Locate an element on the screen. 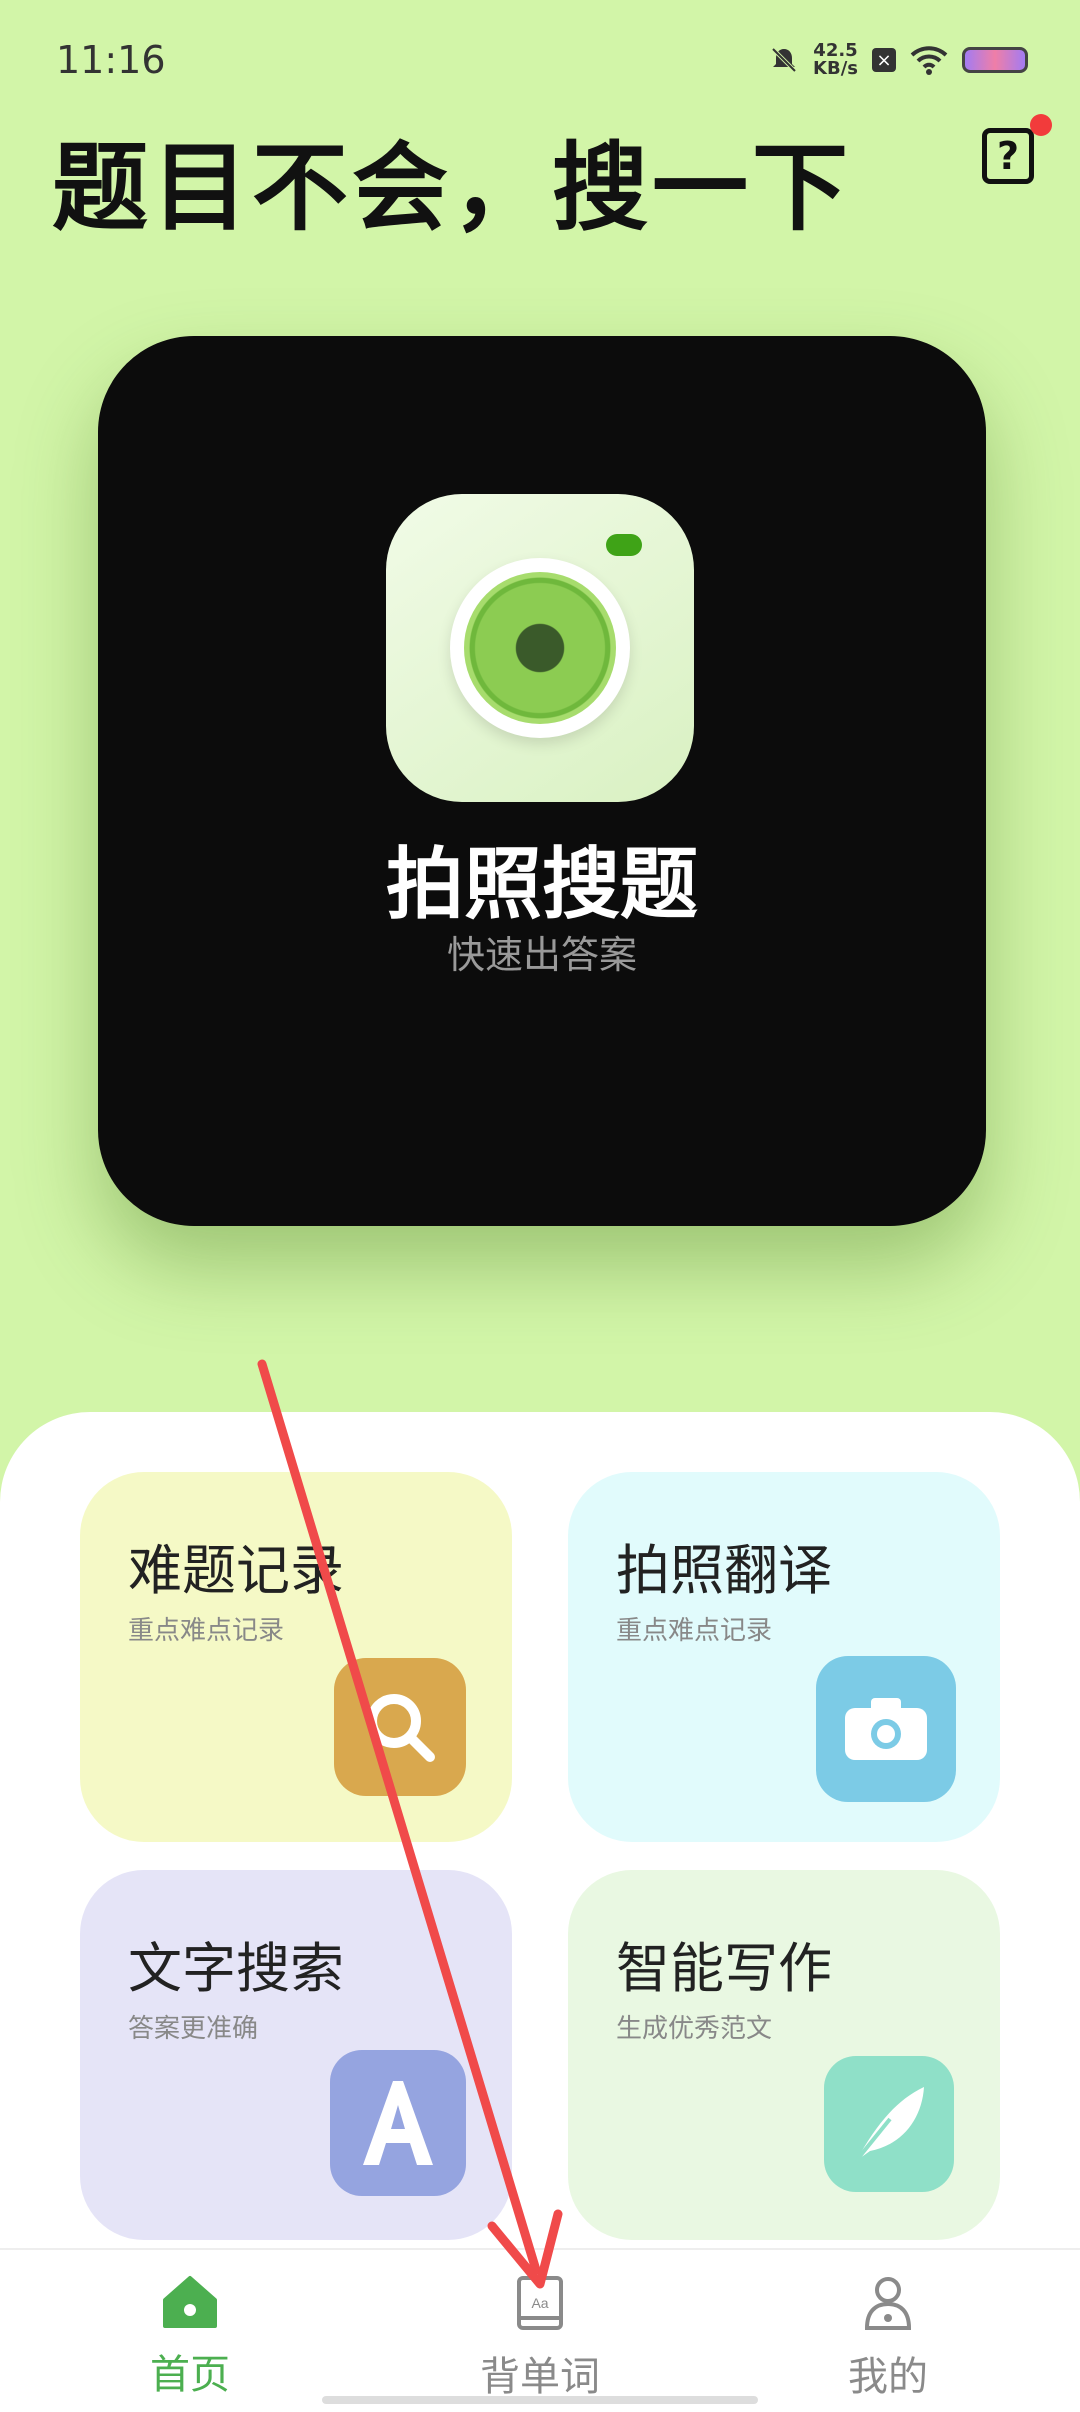 This screenshot has width=1080, height=2412. card-title: 难题记录 is located at coordinates (236, 1570).